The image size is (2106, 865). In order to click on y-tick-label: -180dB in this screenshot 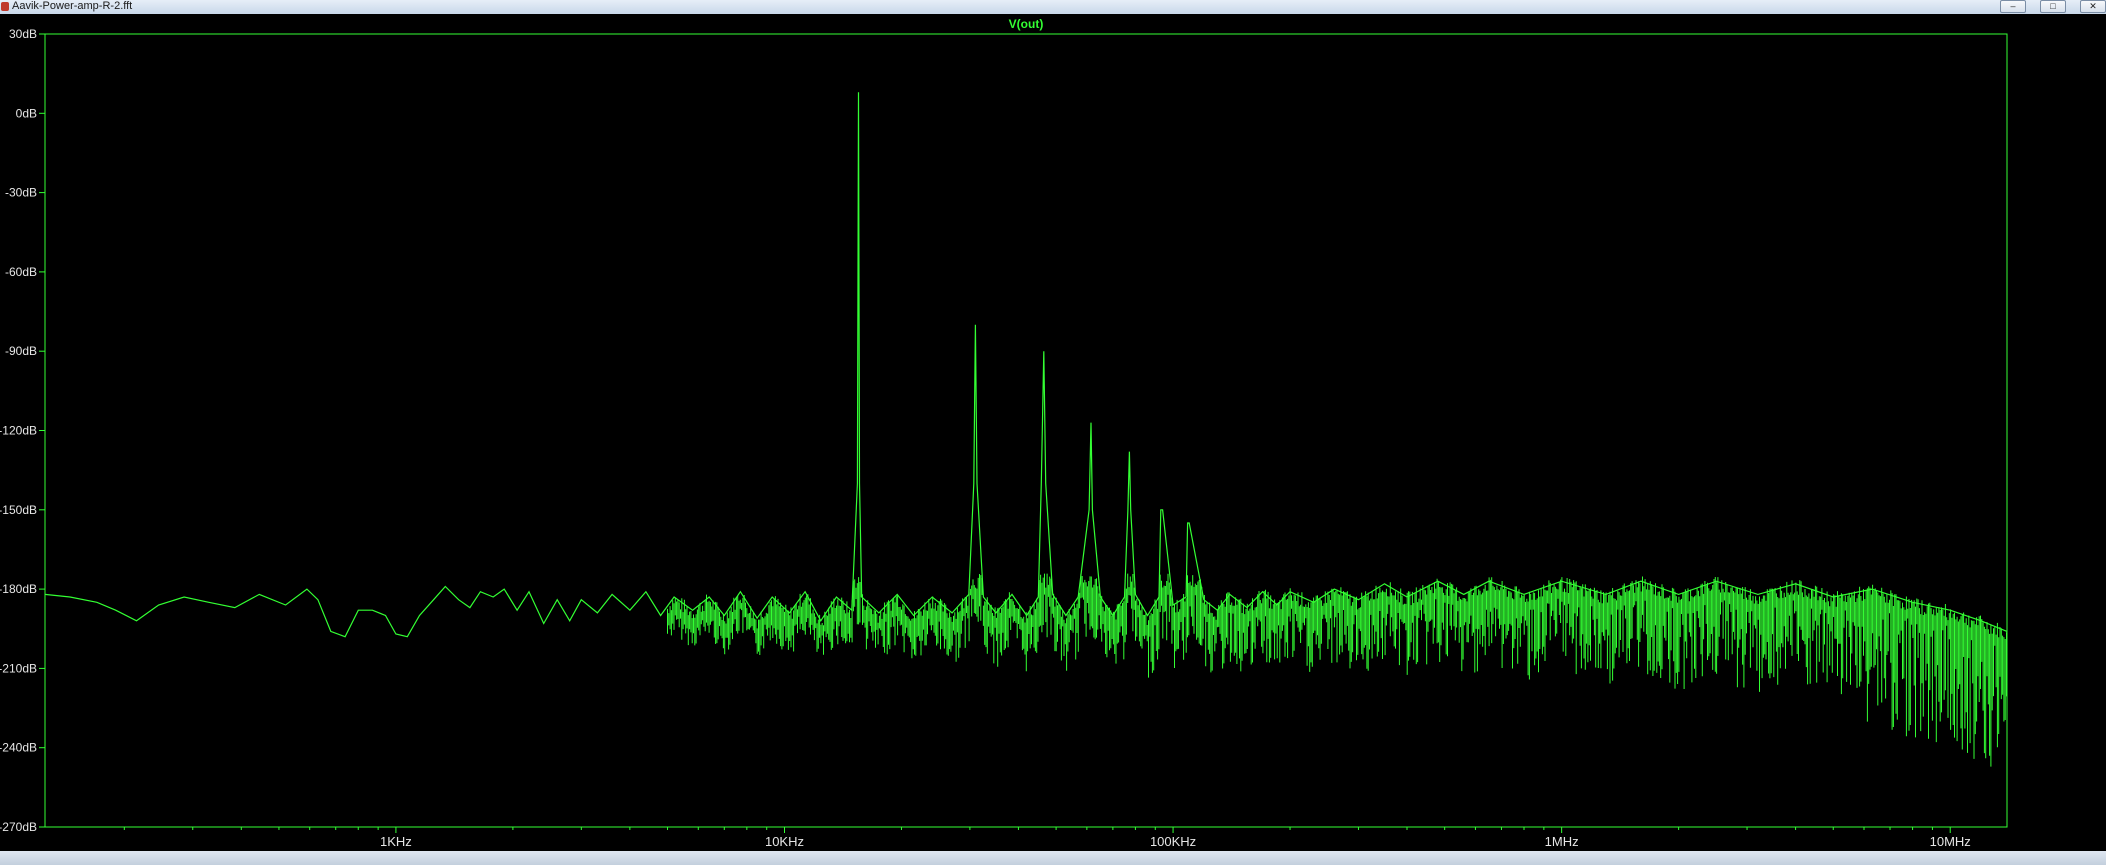, I will do `click(18, 589)`.